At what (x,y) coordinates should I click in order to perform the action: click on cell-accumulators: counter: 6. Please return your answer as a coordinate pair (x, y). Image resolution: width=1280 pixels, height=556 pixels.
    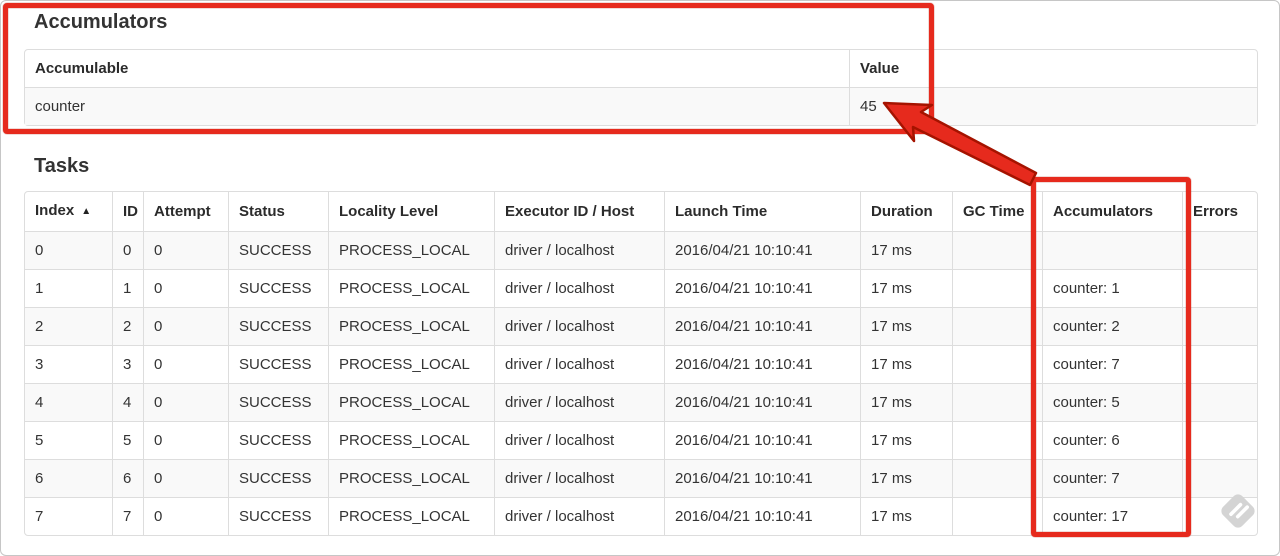
    Looking at the image, I should click on (1112, 440).